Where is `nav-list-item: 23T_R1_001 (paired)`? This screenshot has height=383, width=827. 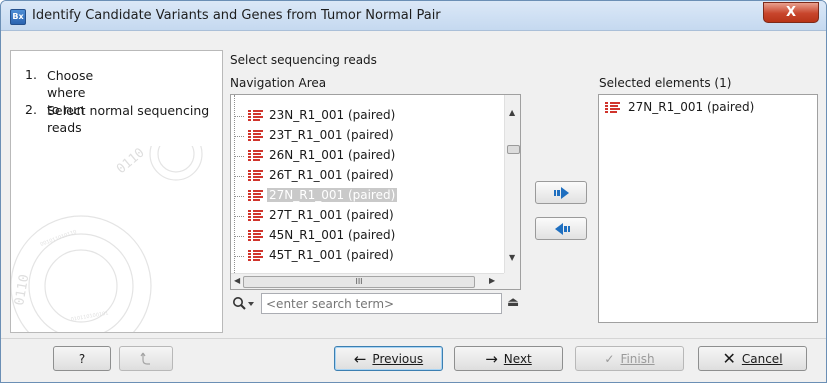 nav-list-item: 23T_R1_001 (paired) is located at coordinates (367, 136).